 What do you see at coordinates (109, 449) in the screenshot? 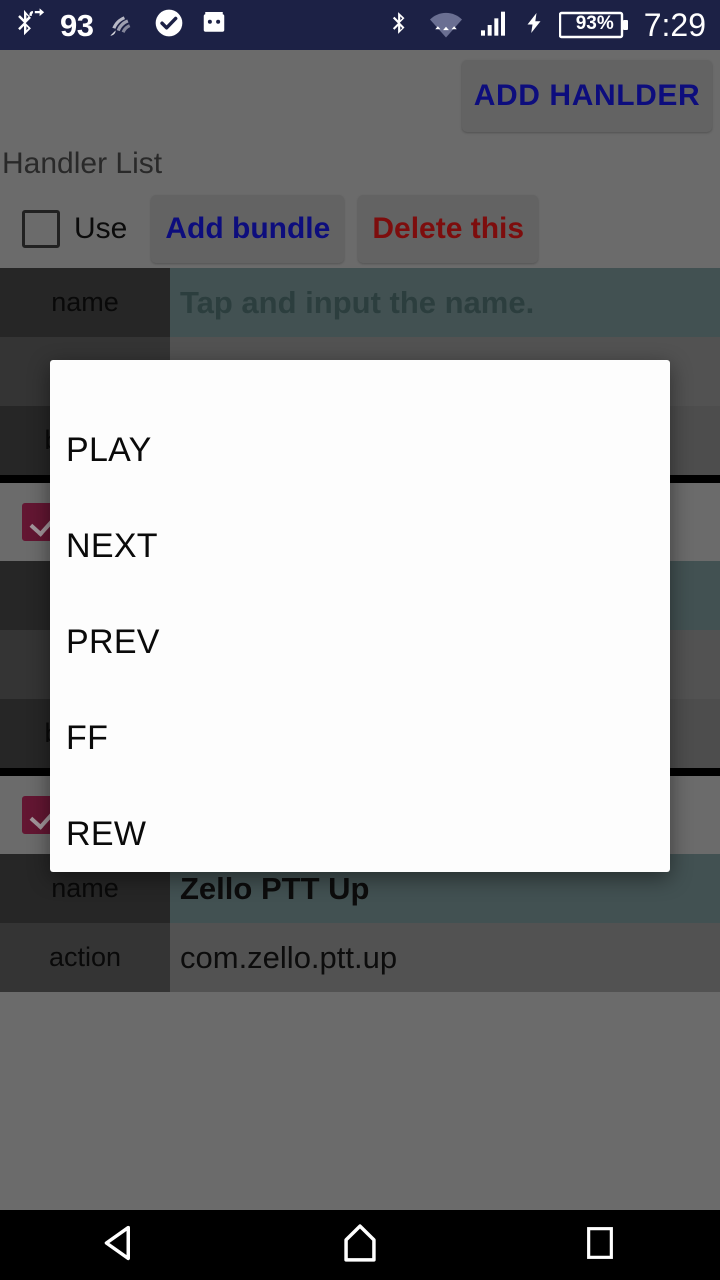
I see `dialog-option-label: PLAY` at bounding box center [109, 449].